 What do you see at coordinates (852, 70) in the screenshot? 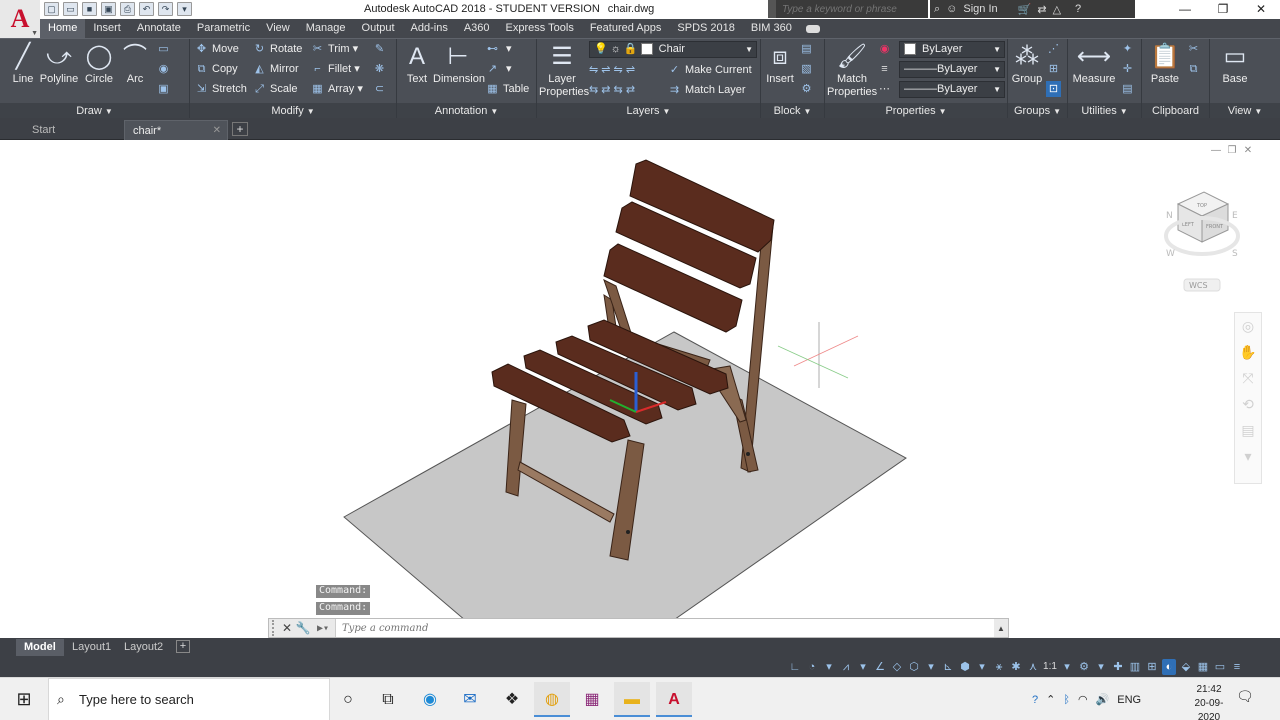
I see `match-properties-button: 🖌 Match Properties` at bounding box center [852, 70].